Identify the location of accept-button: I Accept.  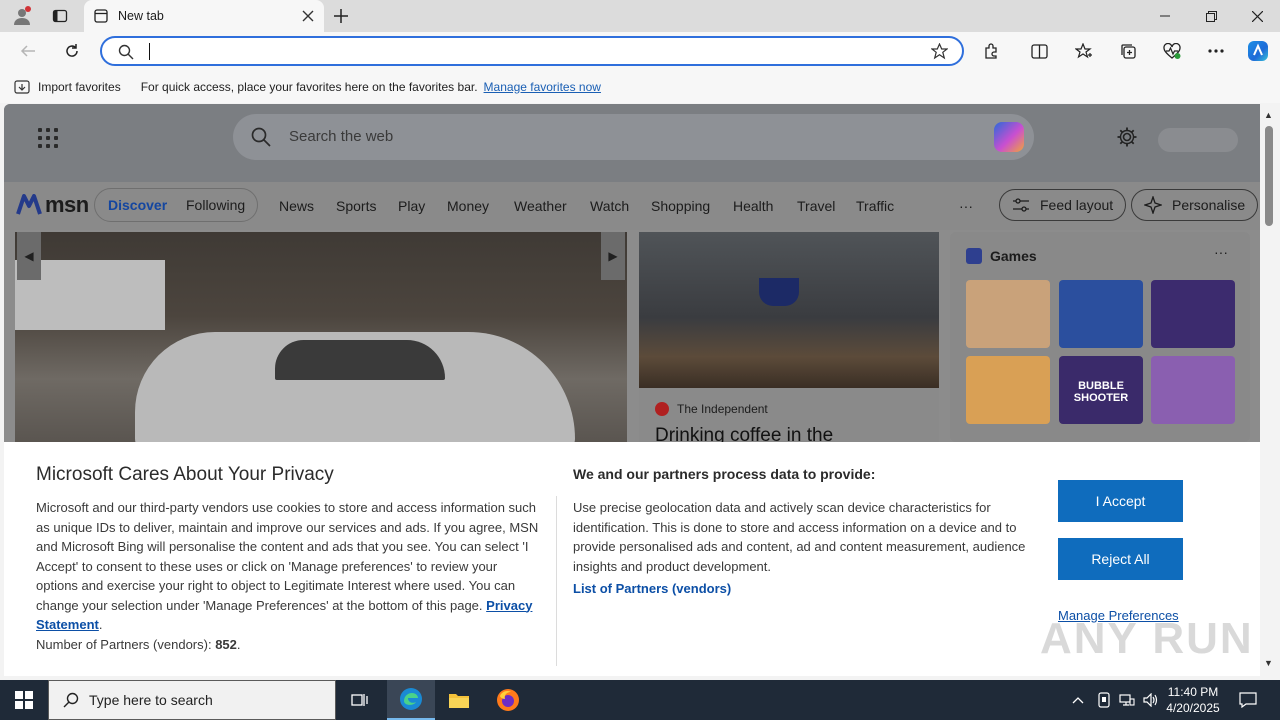
(1120, 501).